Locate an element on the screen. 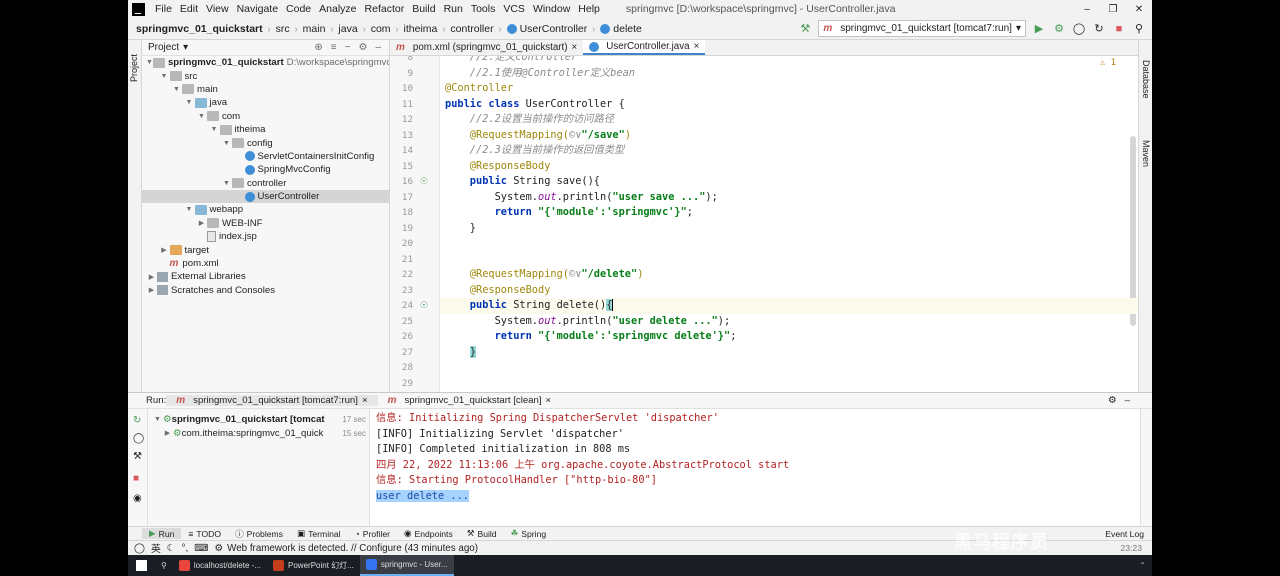 Image resolution: width=1280 pixels, height=576 pixels. tree-item: ▼ src is located at coordinates (265, 75).